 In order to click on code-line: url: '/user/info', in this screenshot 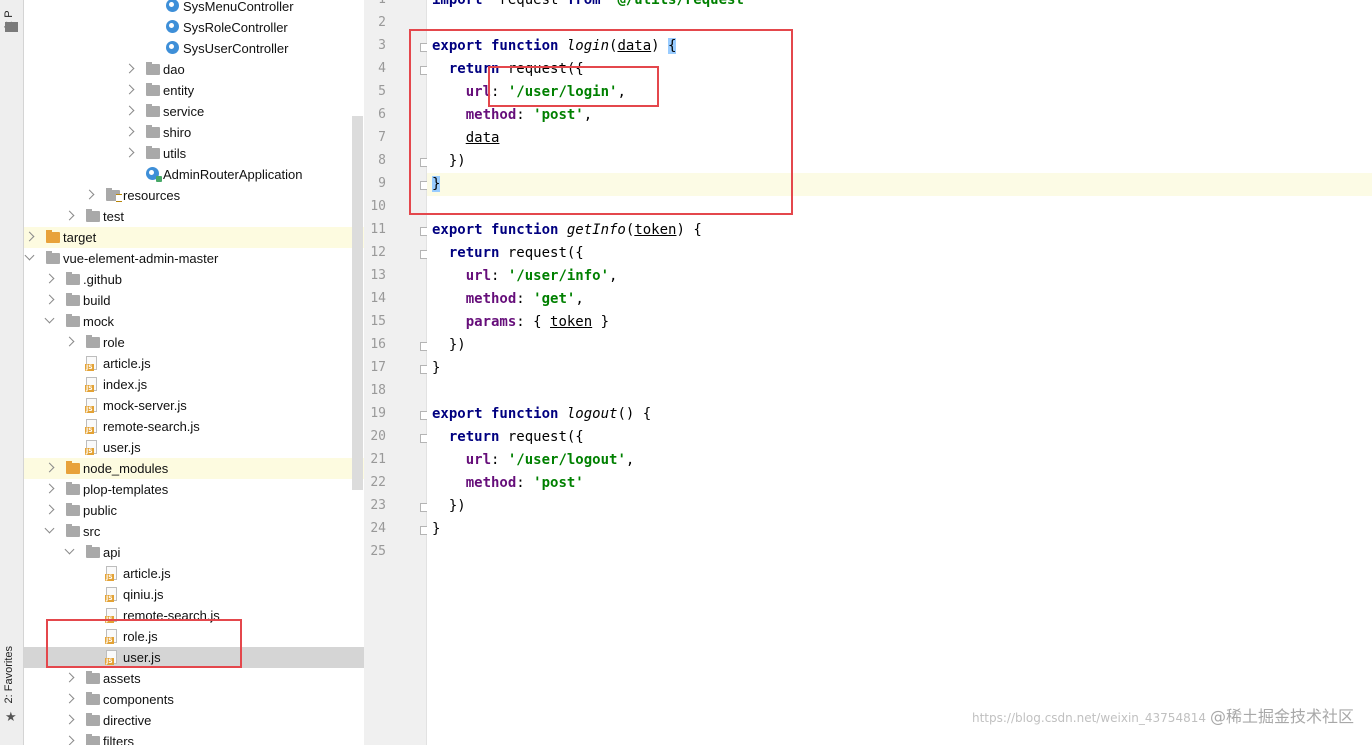, I will do `click(525, 276)`.